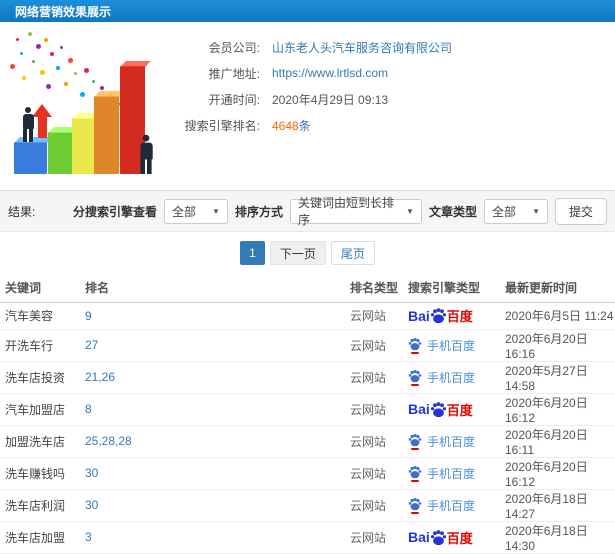  Describe the element at coordinates (580, 211) in the screenshot. I see `submit-button: 提交` at that location.